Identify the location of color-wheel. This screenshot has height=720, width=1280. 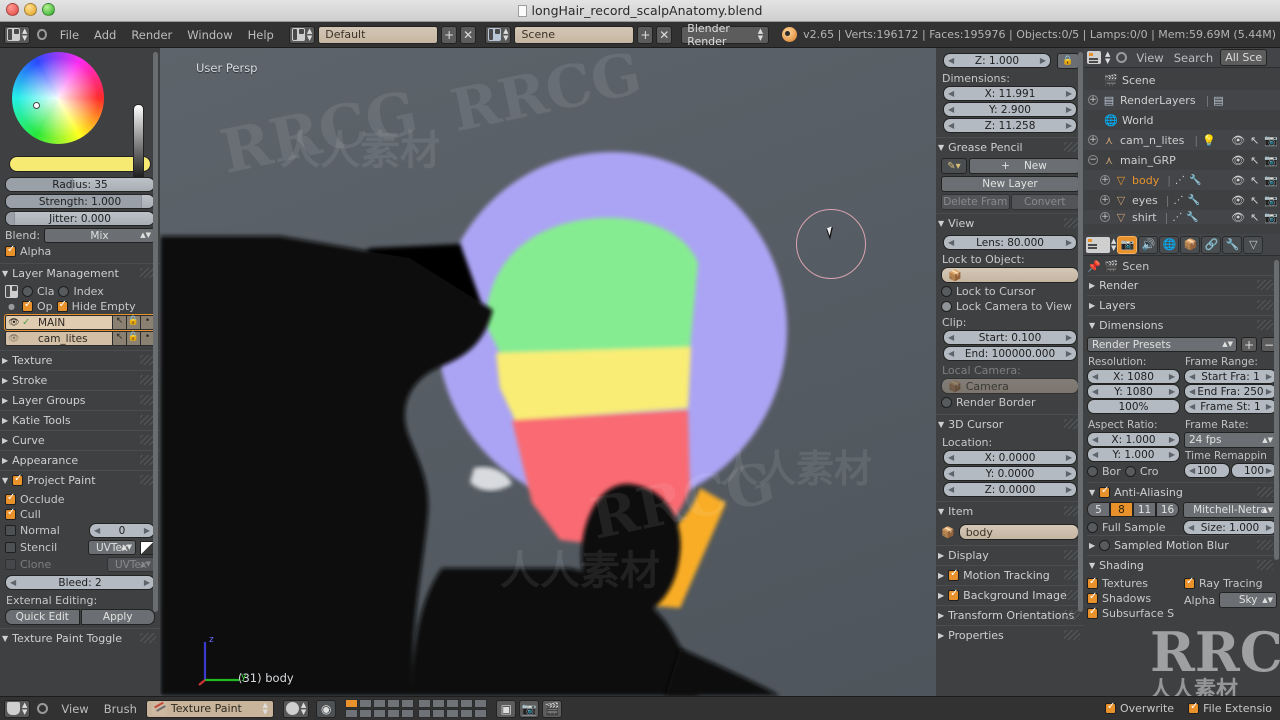
(58, 98).